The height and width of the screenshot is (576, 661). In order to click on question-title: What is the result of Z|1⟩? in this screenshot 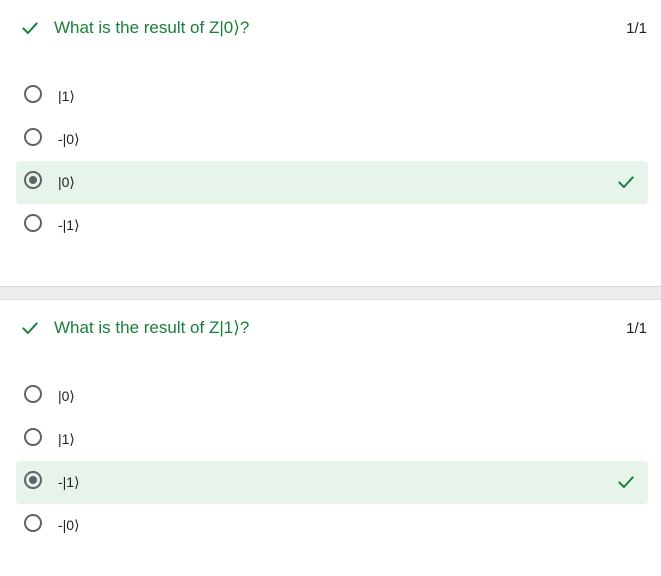, I will do `click(152, 327)`.